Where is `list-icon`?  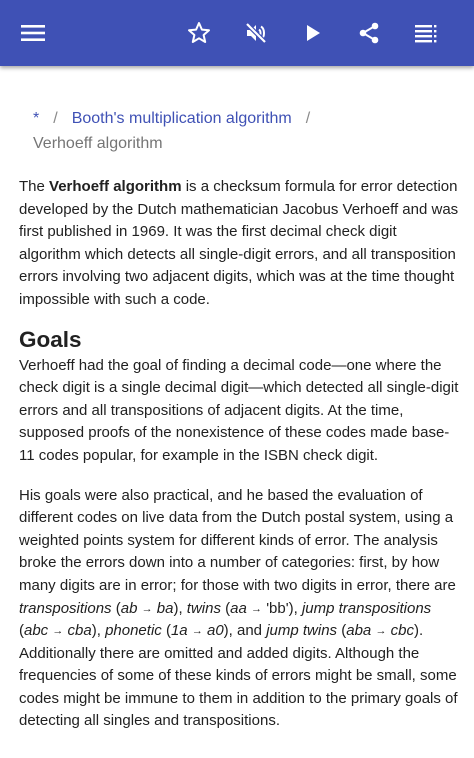 list-icon is located at coordinates (426, 34).